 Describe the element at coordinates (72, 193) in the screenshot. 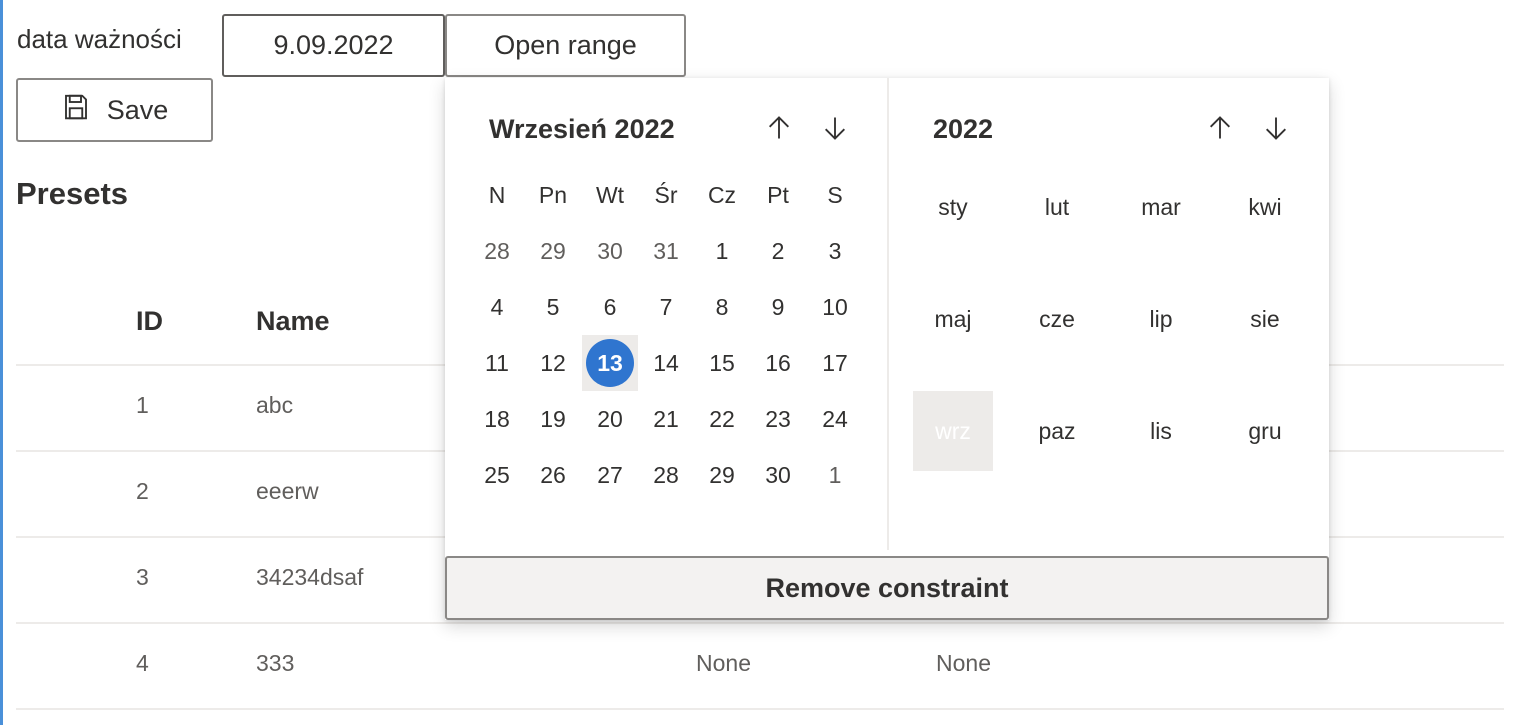

I see `presets-title: Presets` at that location.